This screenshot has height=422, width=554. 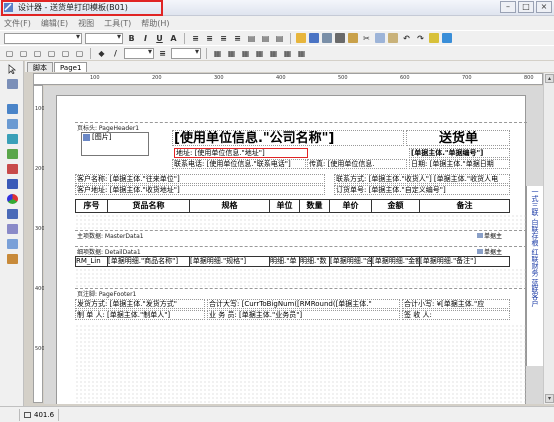 What do you see at coordinates (186, 53) in the screenshot?
I see `line-style-combo` at bounding box center [186, 53].